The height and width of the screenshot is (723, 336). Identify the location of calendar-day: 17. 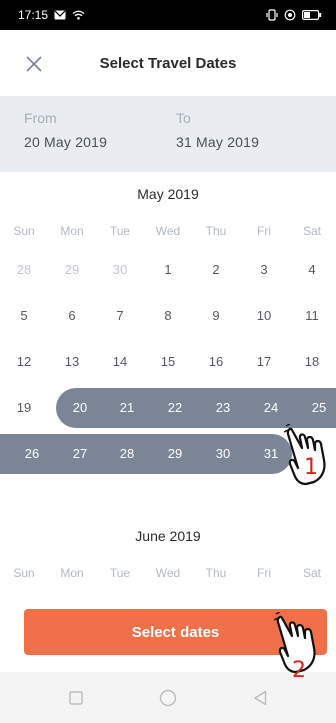
(264, 362).